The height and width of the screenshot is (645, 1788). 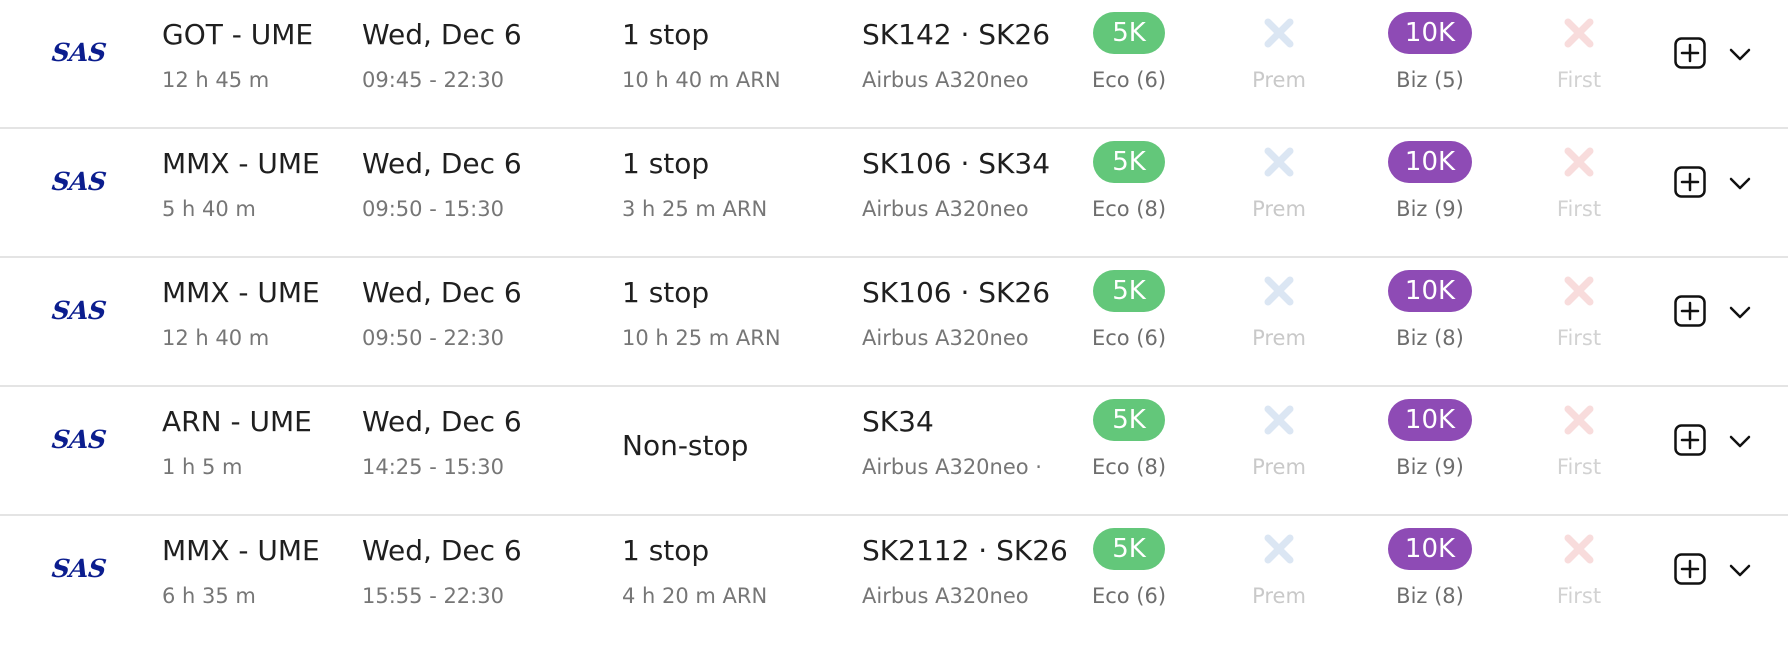 I want to click on times: 09:45 - 22:30, so click(x=433, y=80).